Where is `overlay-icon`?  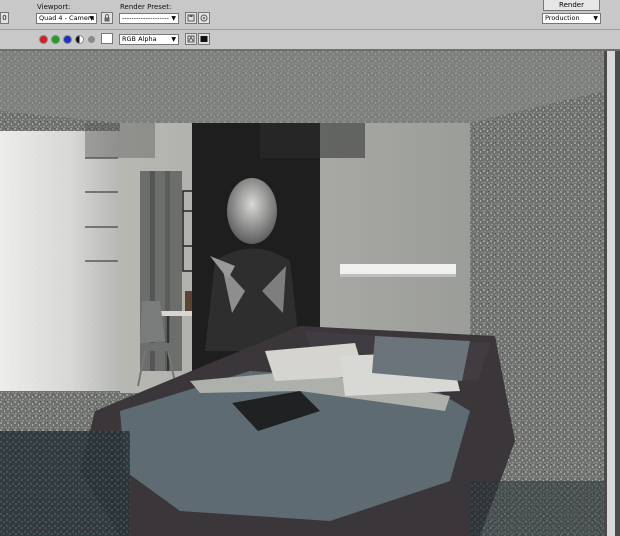 overlay-icon is located at coordinates (191, 39).